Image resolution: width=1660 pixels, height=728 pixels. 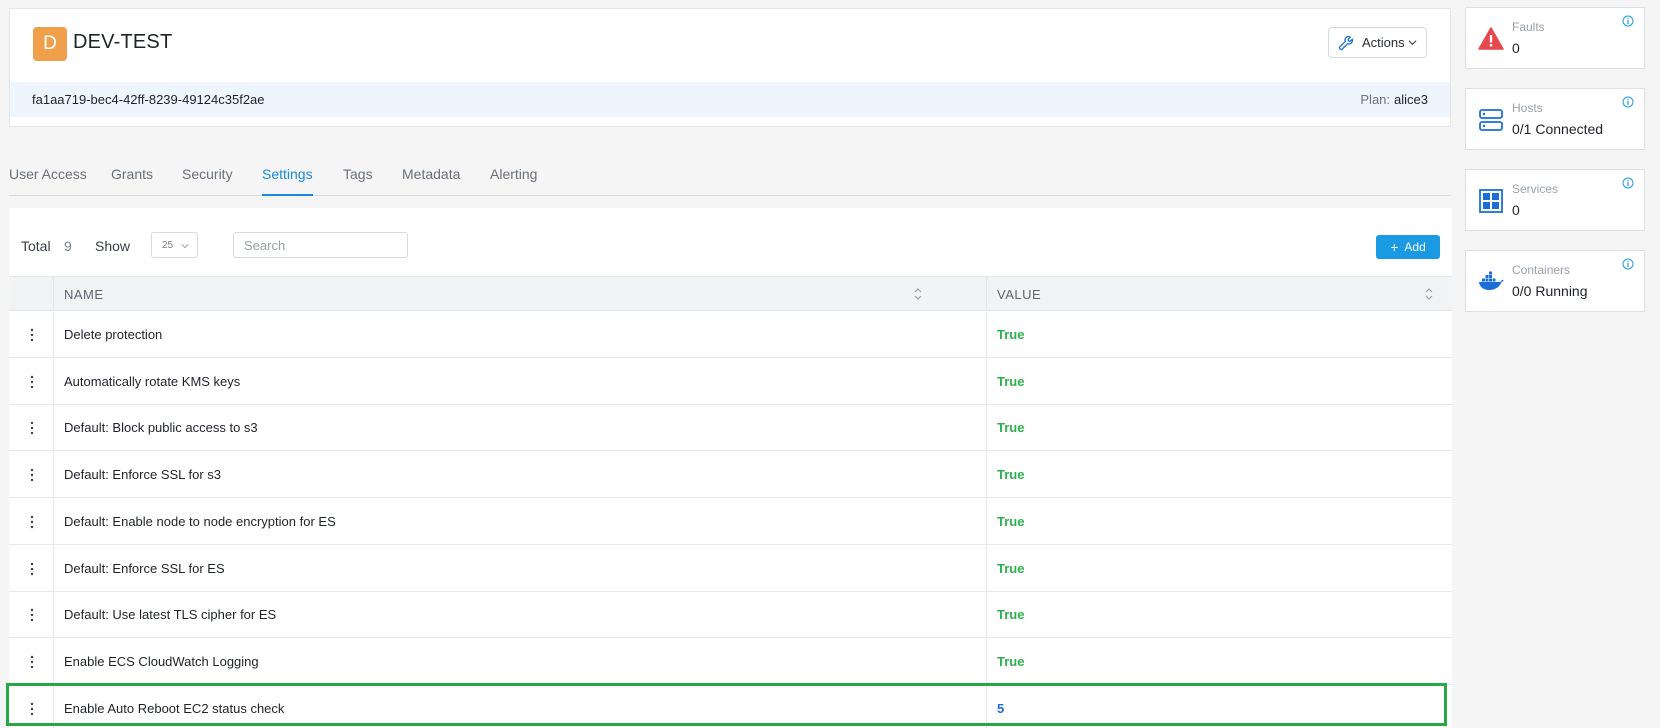 I want to click on add-button: + Add, so click(x=1408, y=247).